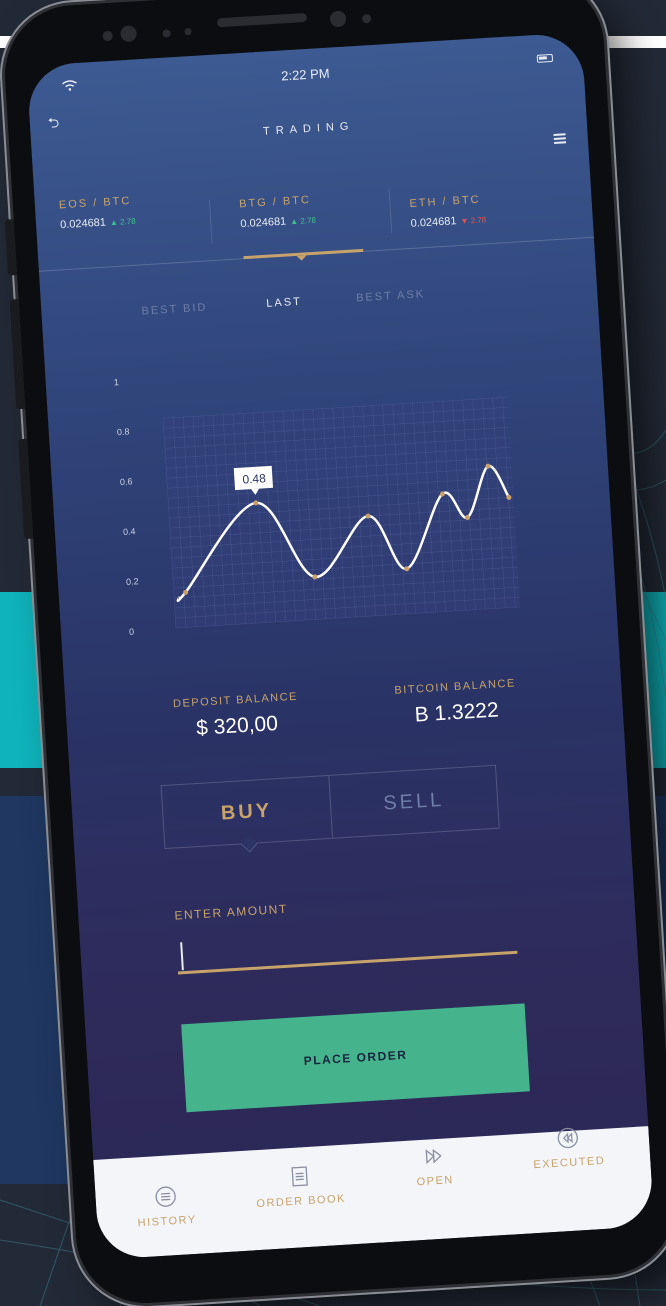  I want to click on tab-best-ask: BEST ASK, so click(391, 296).